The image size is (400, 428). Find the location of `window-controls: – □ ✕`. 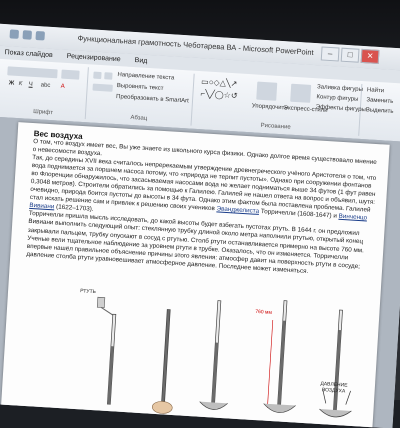

window-controls: – □ ✕ is located at coordinates (350, 55).